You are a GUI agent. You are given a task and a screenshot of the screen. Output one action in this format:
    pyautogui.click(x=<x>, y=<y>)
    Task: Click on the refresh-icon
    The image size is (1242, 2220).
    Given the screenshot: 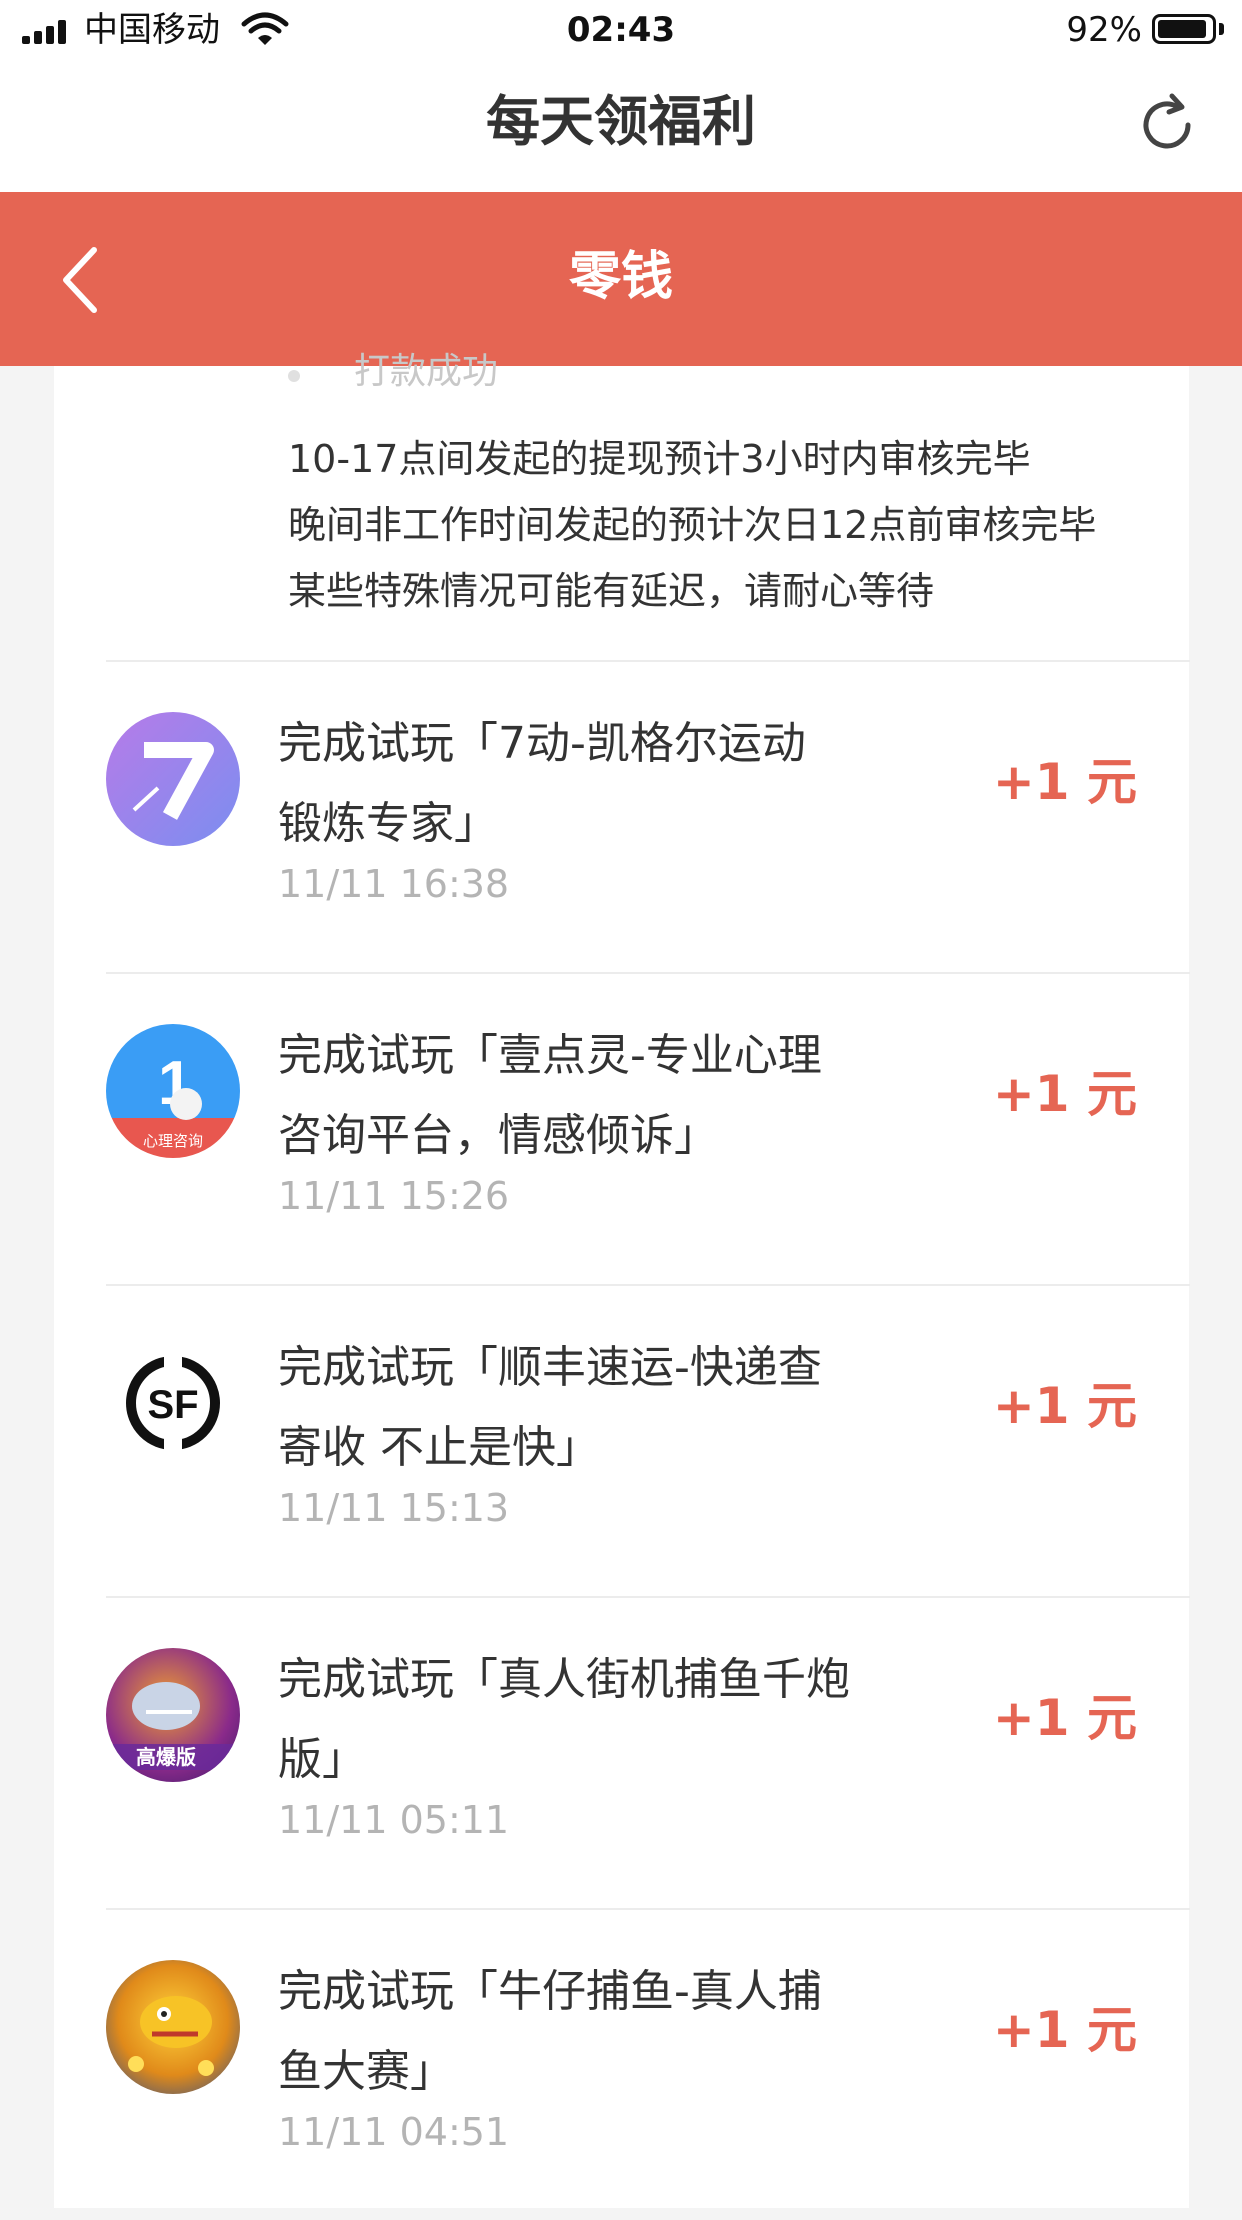 What is the action you would take?
    pyautogui.click(x=1167, y=125)
    